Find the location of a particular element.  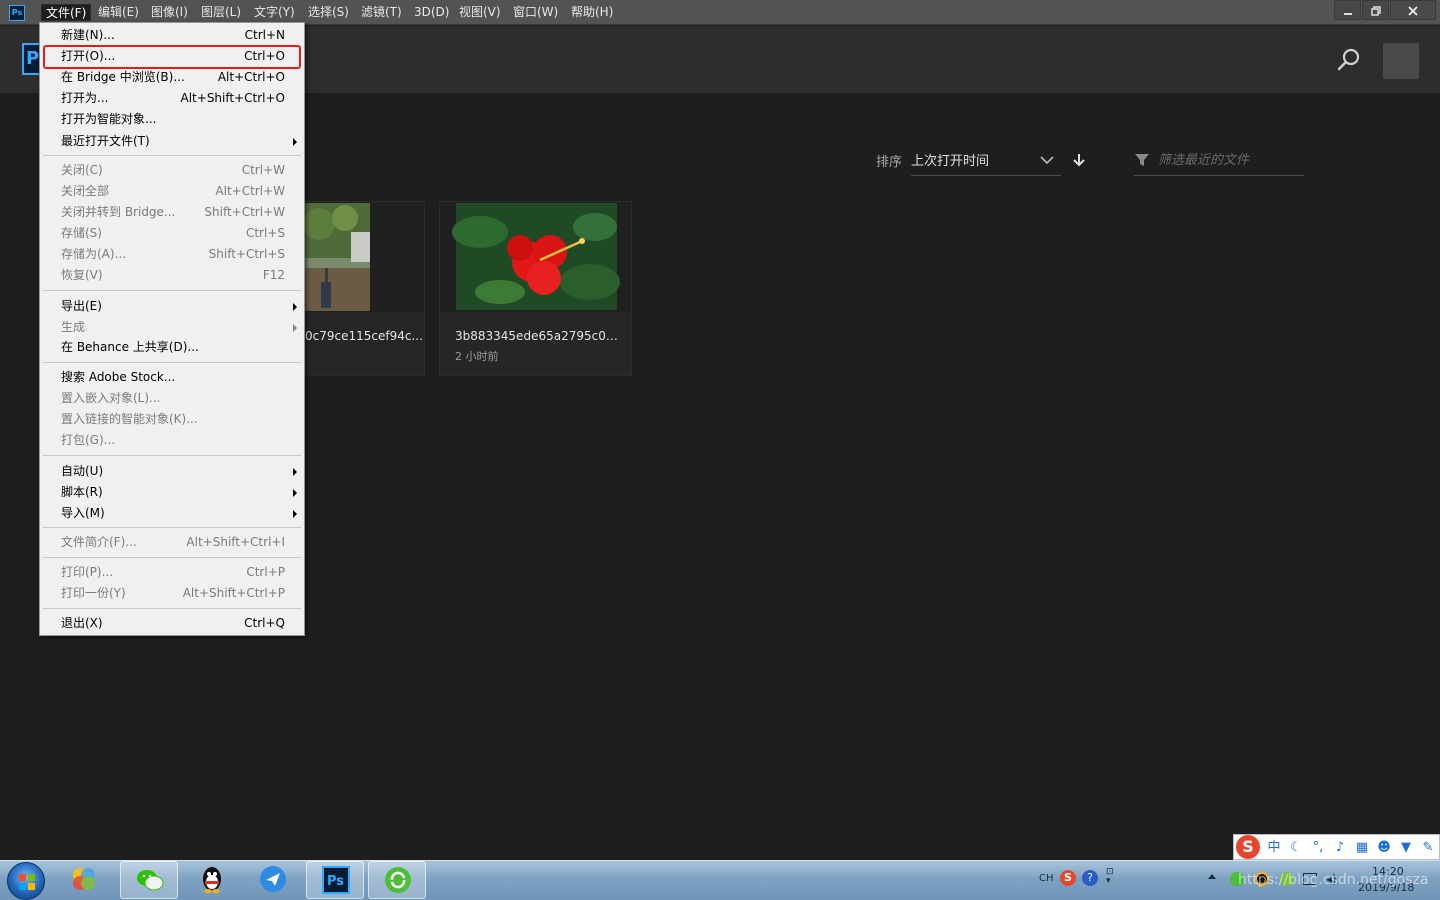

sogou-s-icon: S is located at coordinates (1248, 847).